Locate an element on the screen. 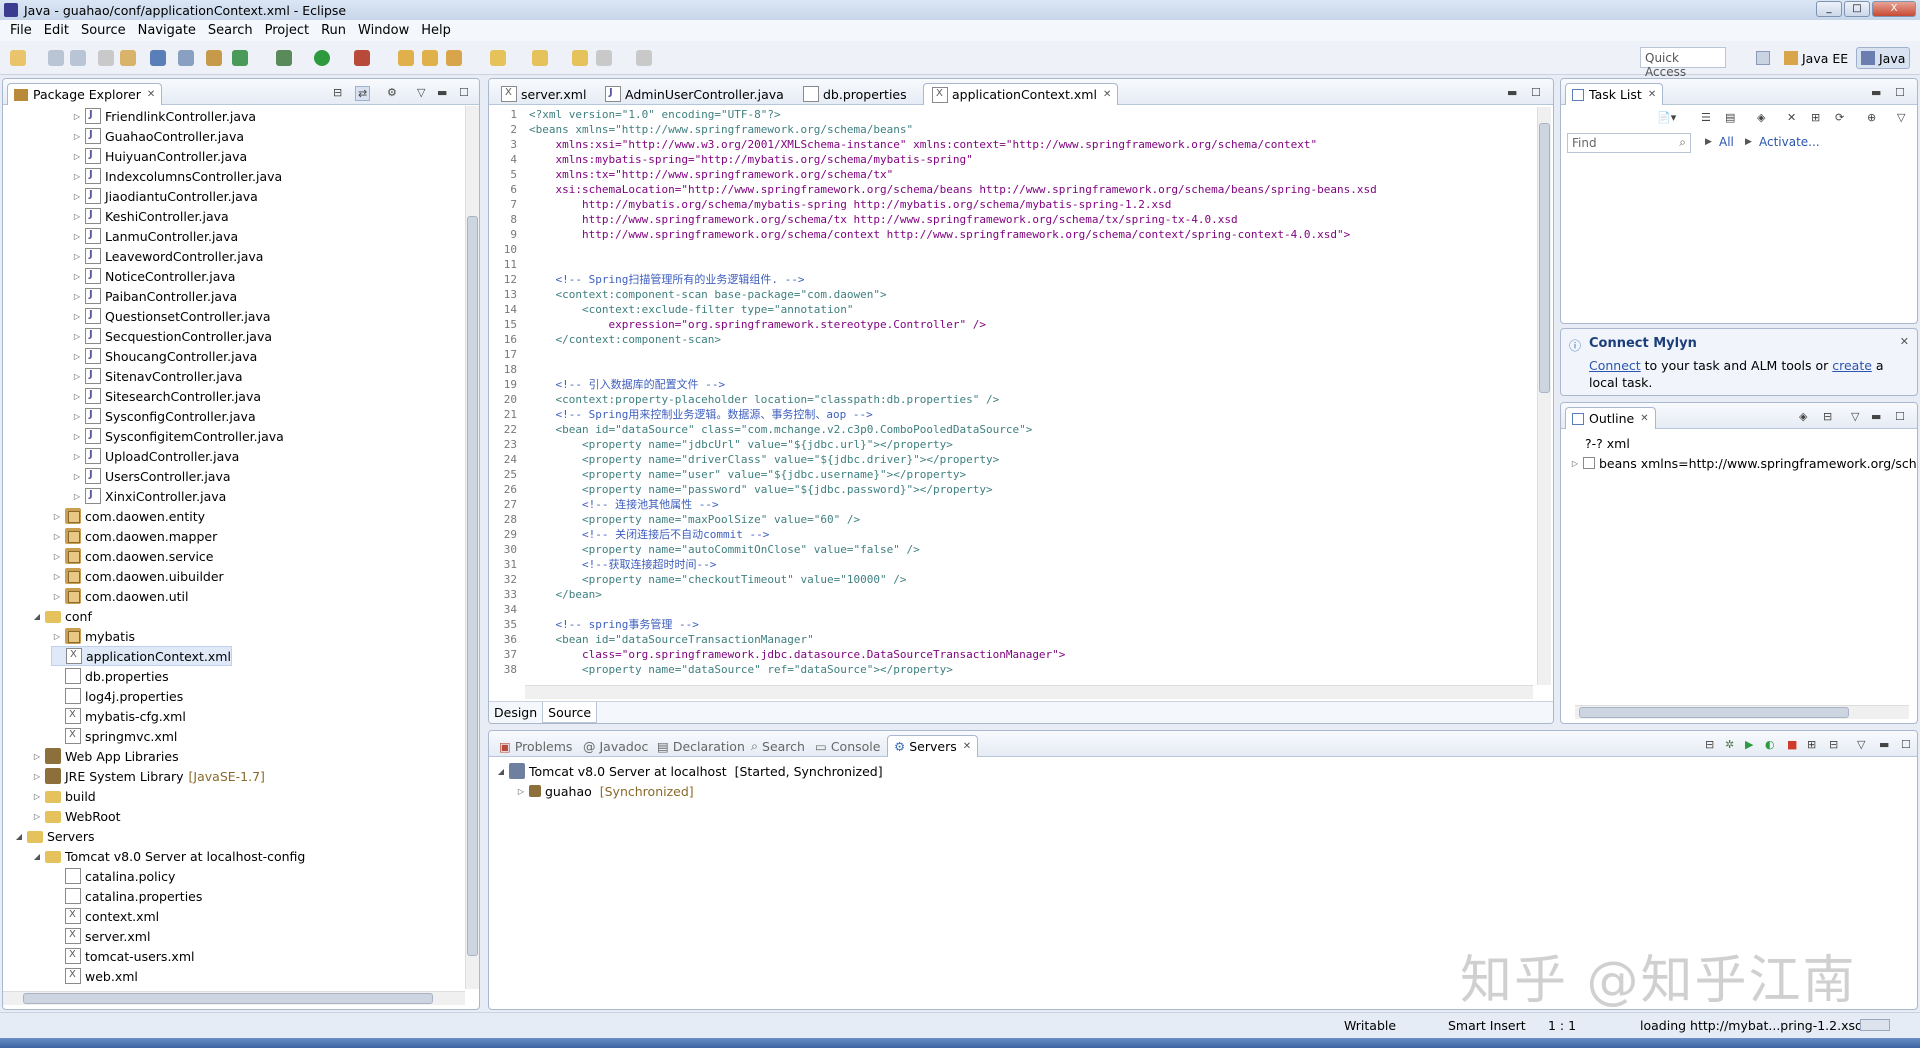 This screenshot has height=1048, width=1920. sync-icon: ⟳ is located at coordinates (1839, 117).